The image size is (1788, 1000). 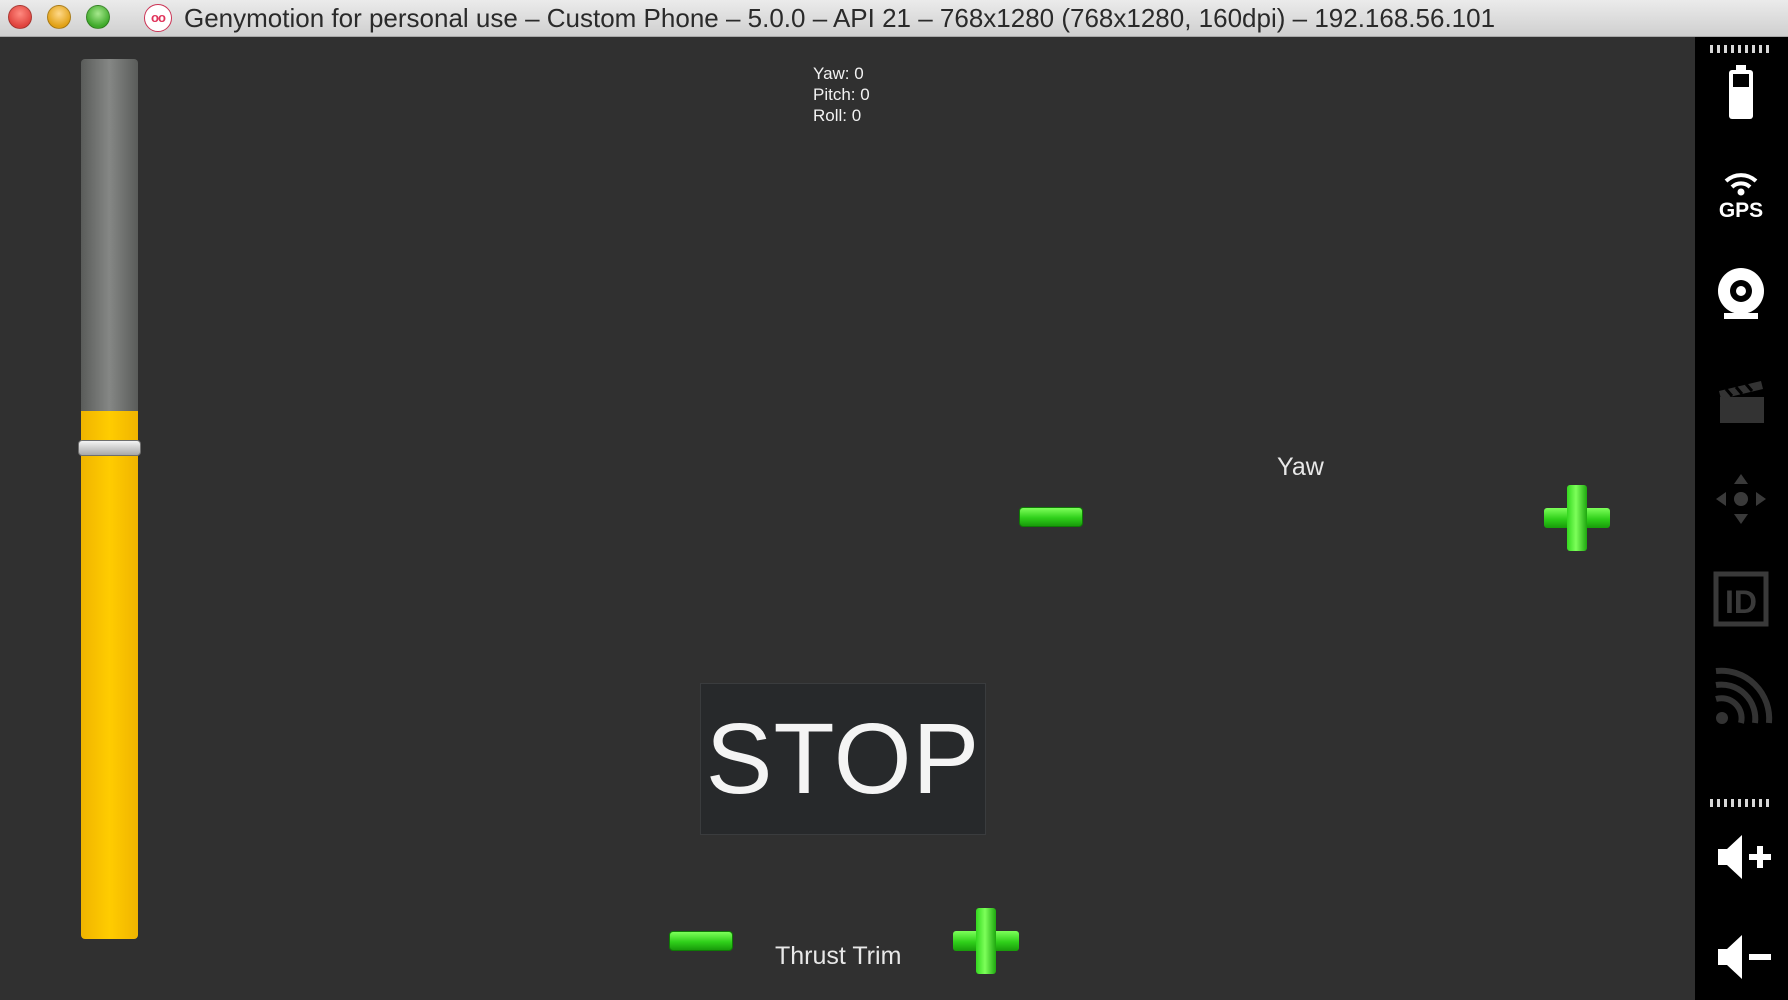 I want to click on remote-control-button, so click(x=1741, y=499).